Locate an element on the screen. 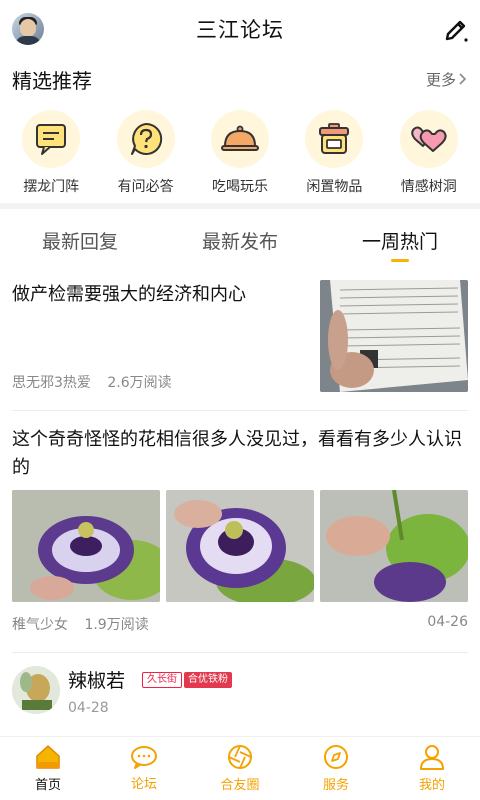 This screenshot has height=800, width=480. page-title: 三江论坛 is located at coordinates (240, 30).